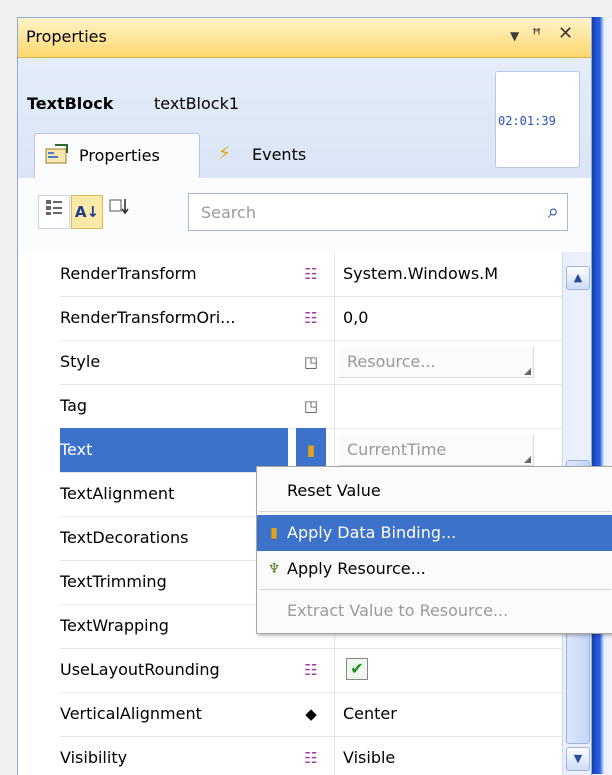  What do you see at coordinates (434, 491) in the screenshot?
I see `menu-item-reset-value: Reset Value` at bounding box center [434, 491].